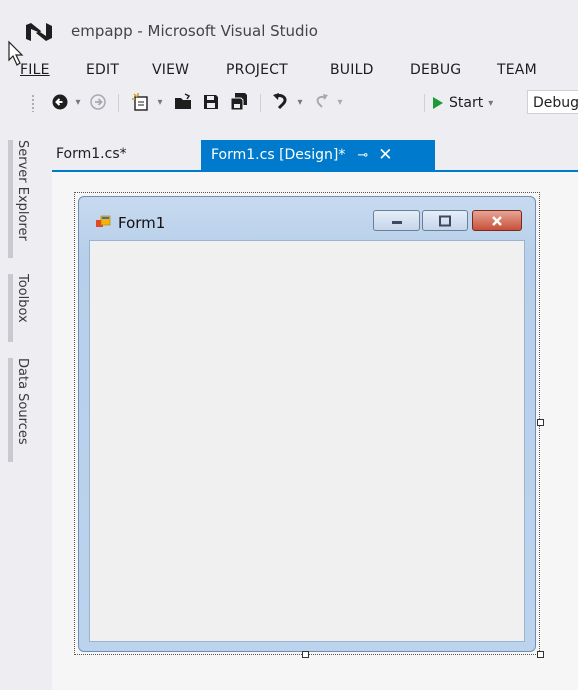 The height and width of the screenshot is (690, 578). Describe the element at coordinates (170, 70) in the screenshot. I see `menu-view: VIEW` at that location.